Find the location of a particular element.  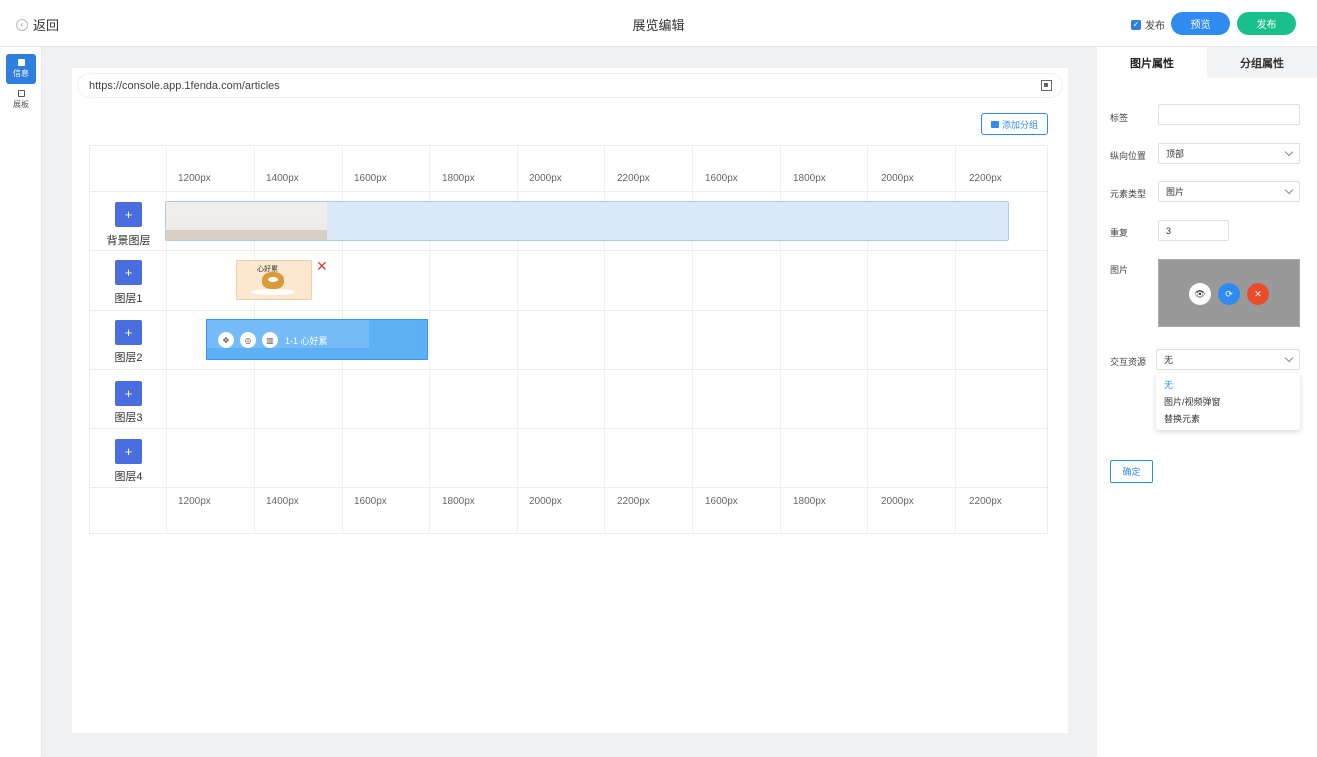

doc-icon is located at coordinates (21, 62).